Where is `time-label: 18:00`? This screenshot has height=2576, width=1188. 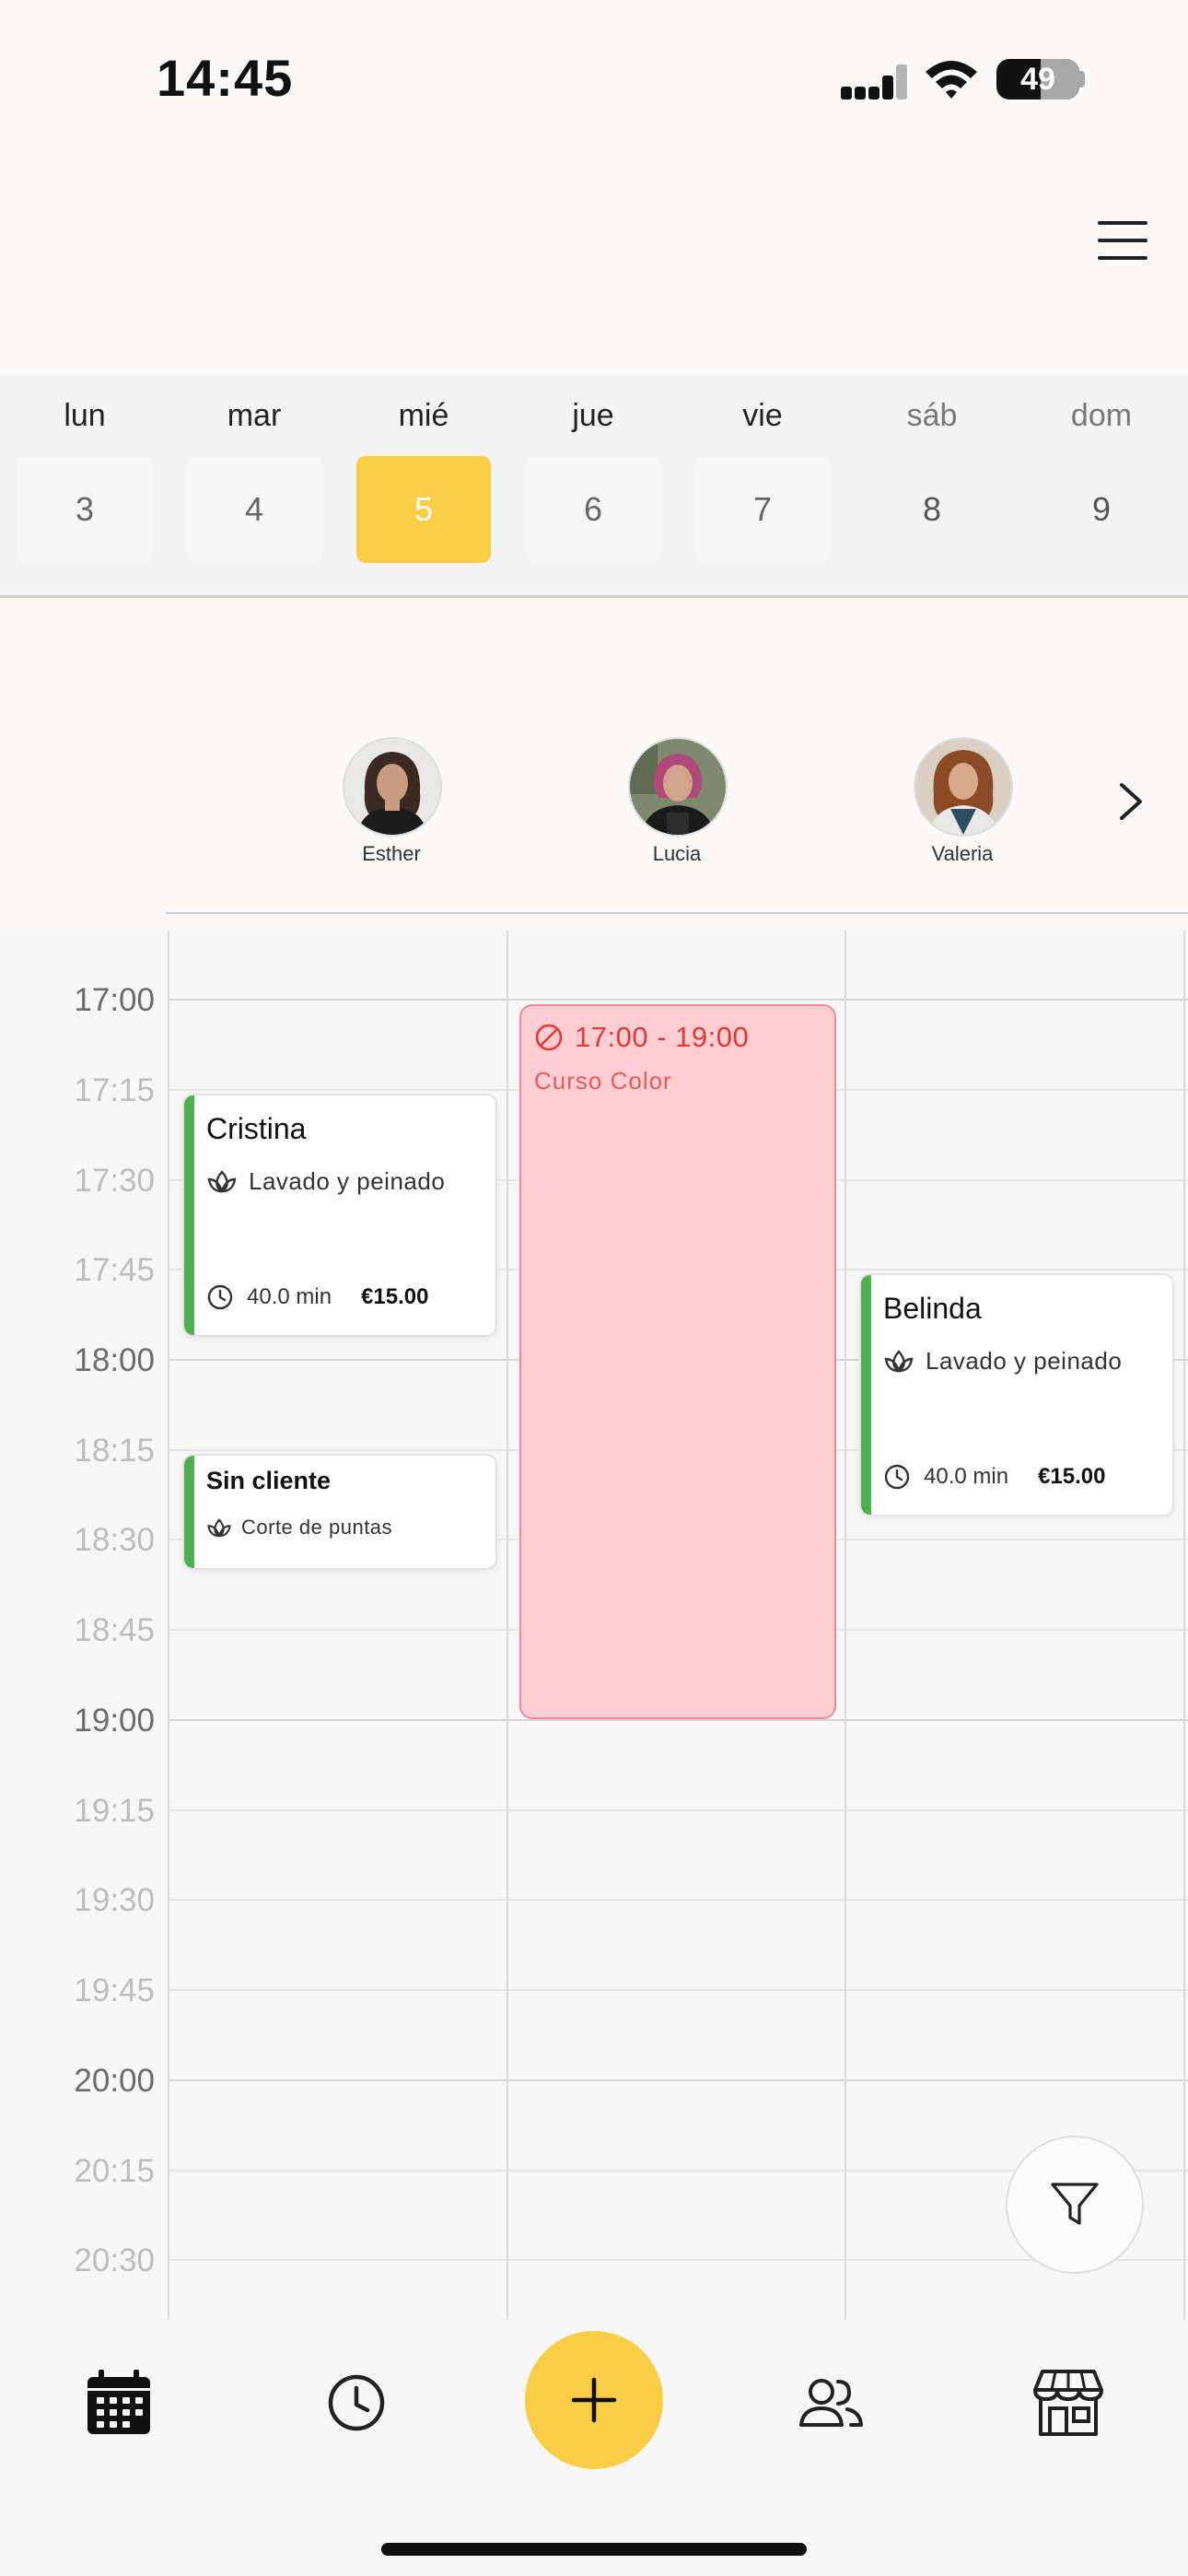
time-label: 18:00 is located at coordinates (114, 1360).